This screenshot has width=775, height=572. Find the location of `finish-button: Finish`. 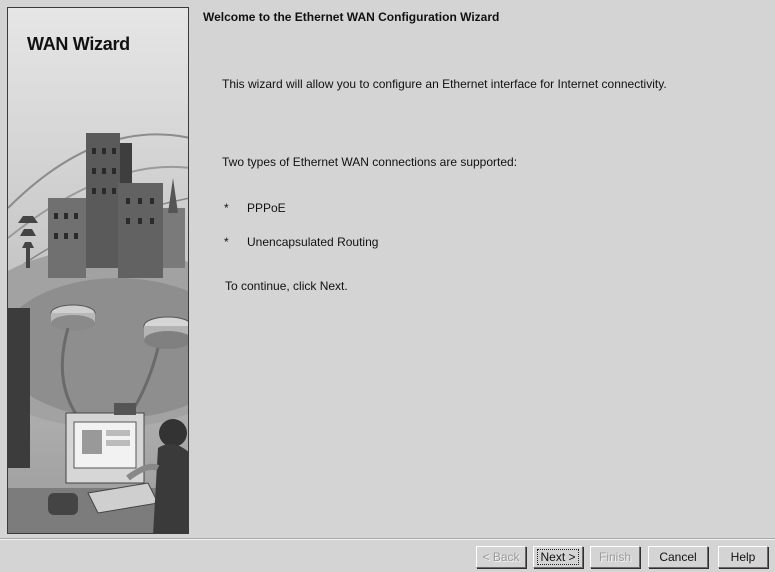

finish-button: Finish is located at coordinates (615, 557).